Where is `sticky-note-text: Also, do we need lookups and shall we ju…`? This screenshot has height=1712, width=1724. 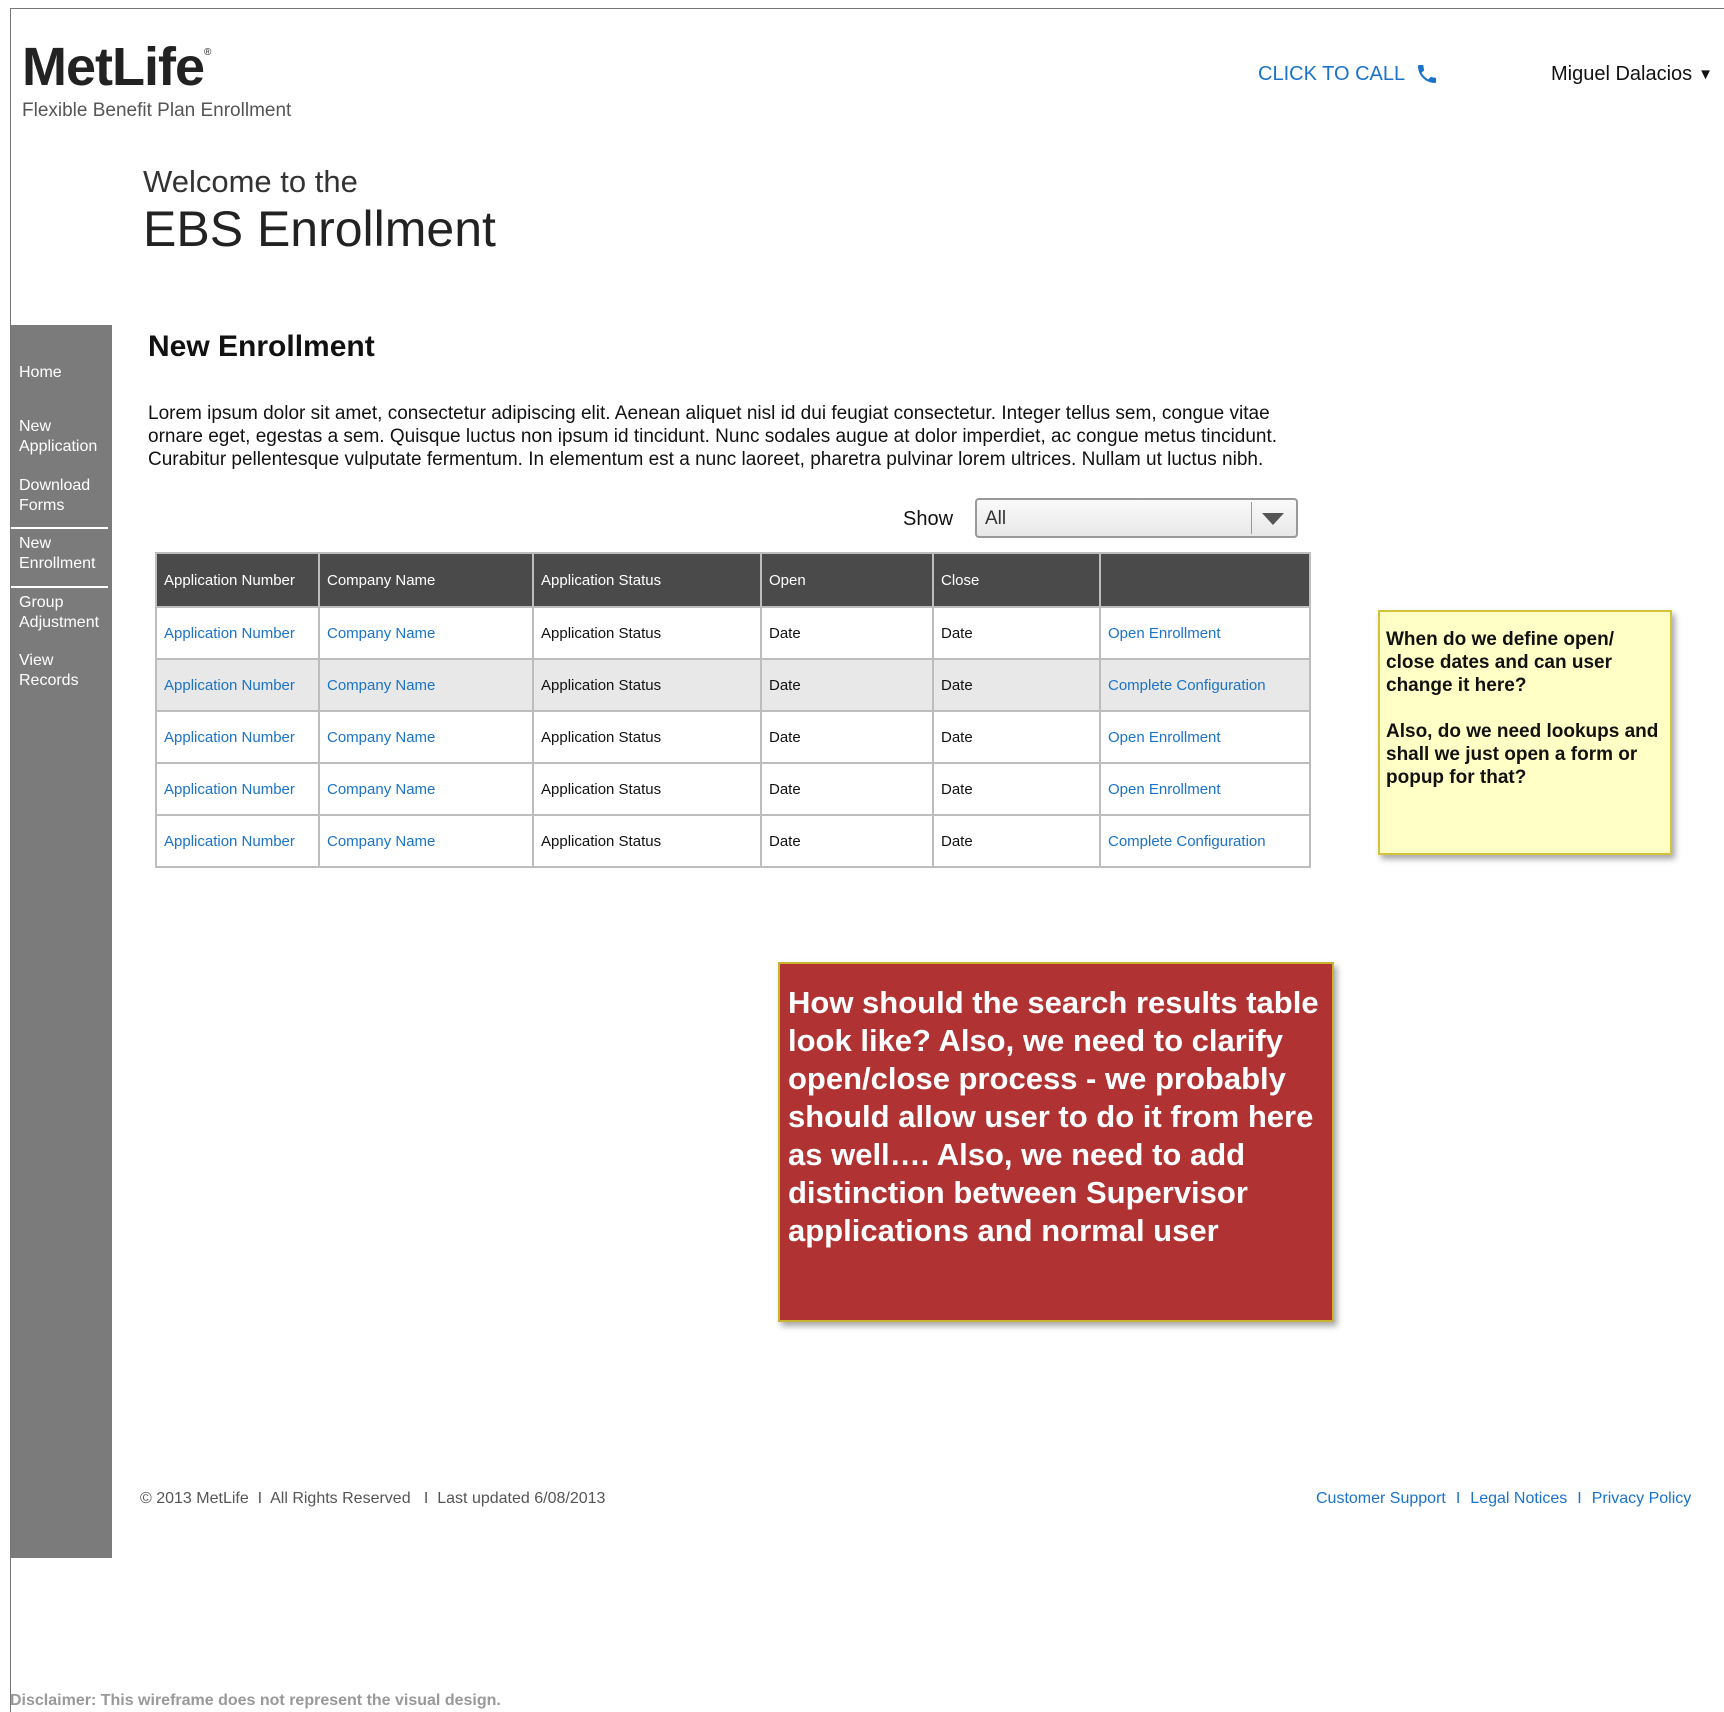 sticky-note-text: Also, do we need lookups and shall we ju… is located at coordinates (1522, 754).